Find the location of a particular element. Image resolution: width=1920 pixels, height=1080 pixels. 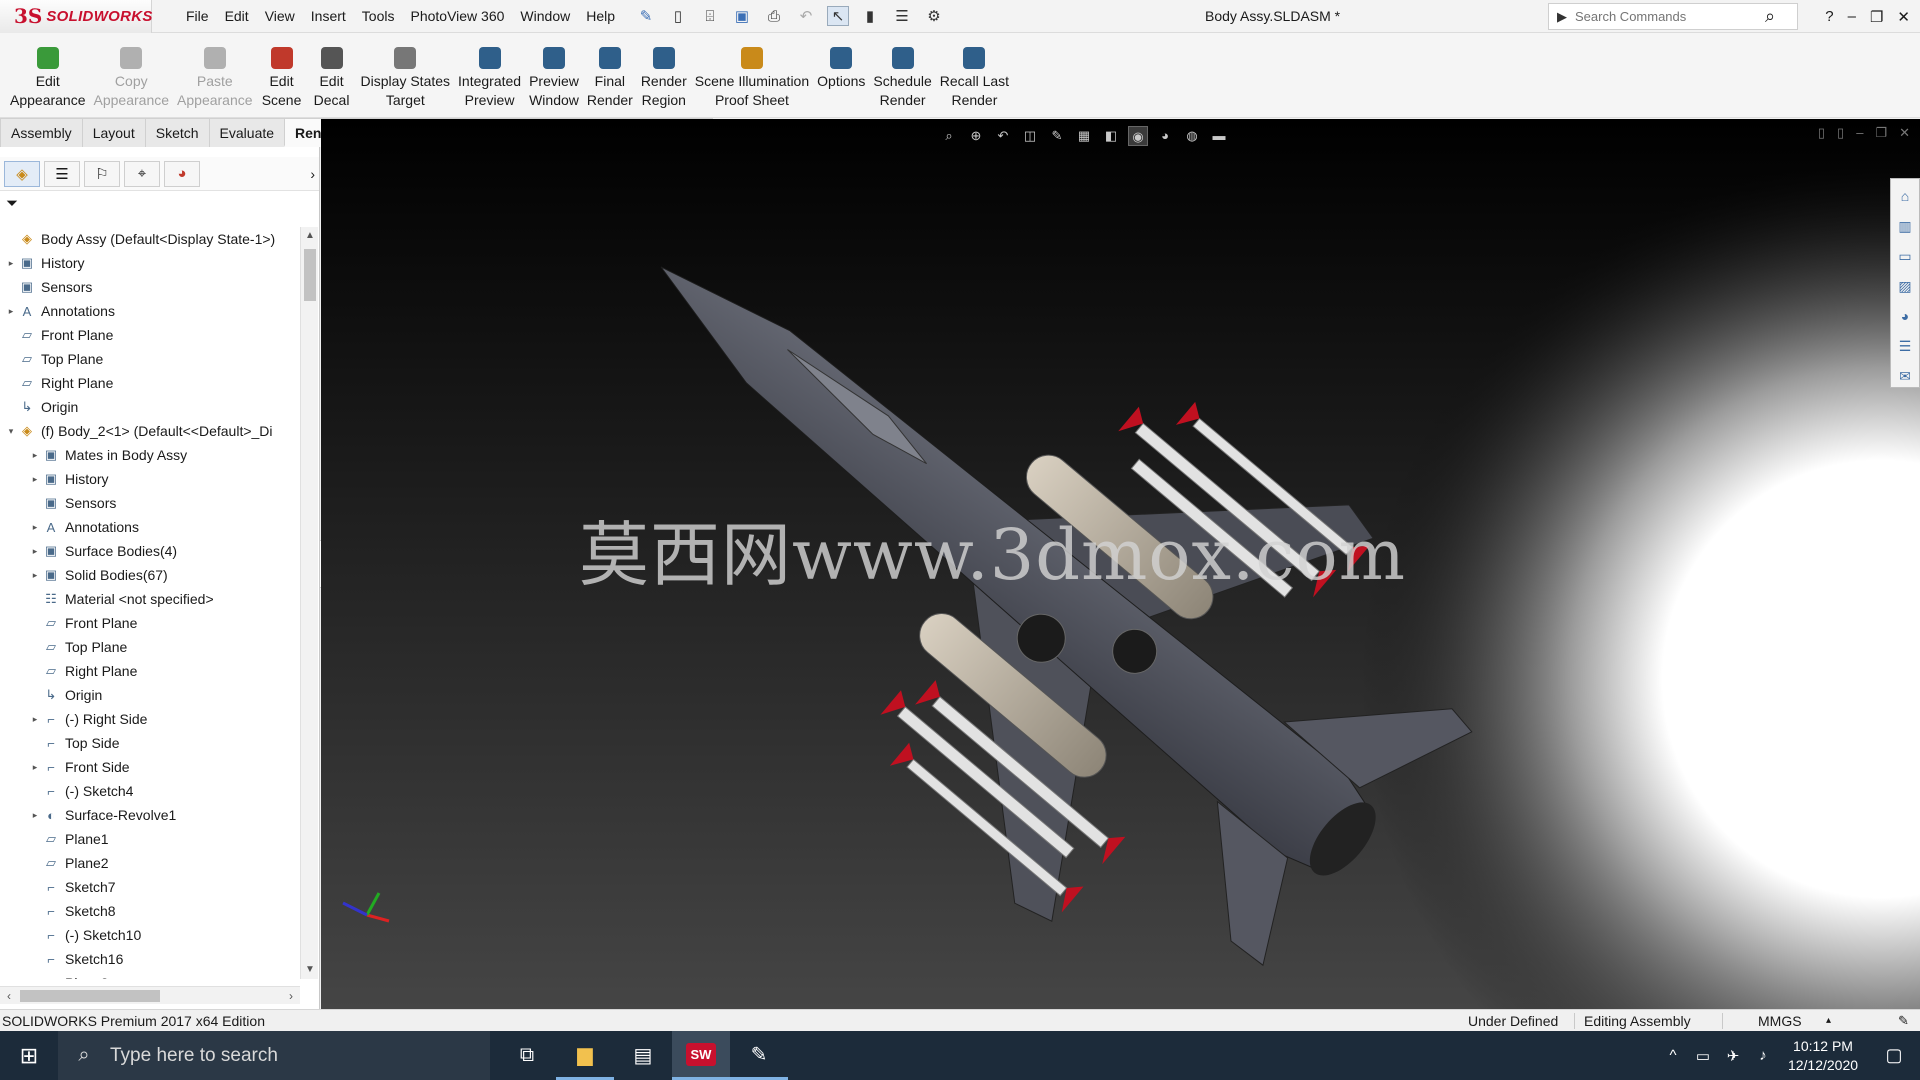

tree-node: ▸ ◐ Surface-Revolve1 is located at coordinates (150, 815).